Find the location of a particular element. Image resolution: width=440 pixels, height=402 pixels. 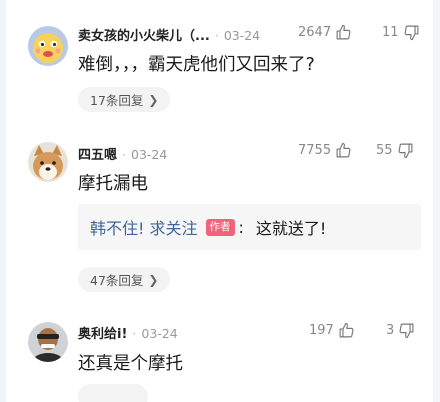

dislike-count: 11 is located at coordinates (390, 32).